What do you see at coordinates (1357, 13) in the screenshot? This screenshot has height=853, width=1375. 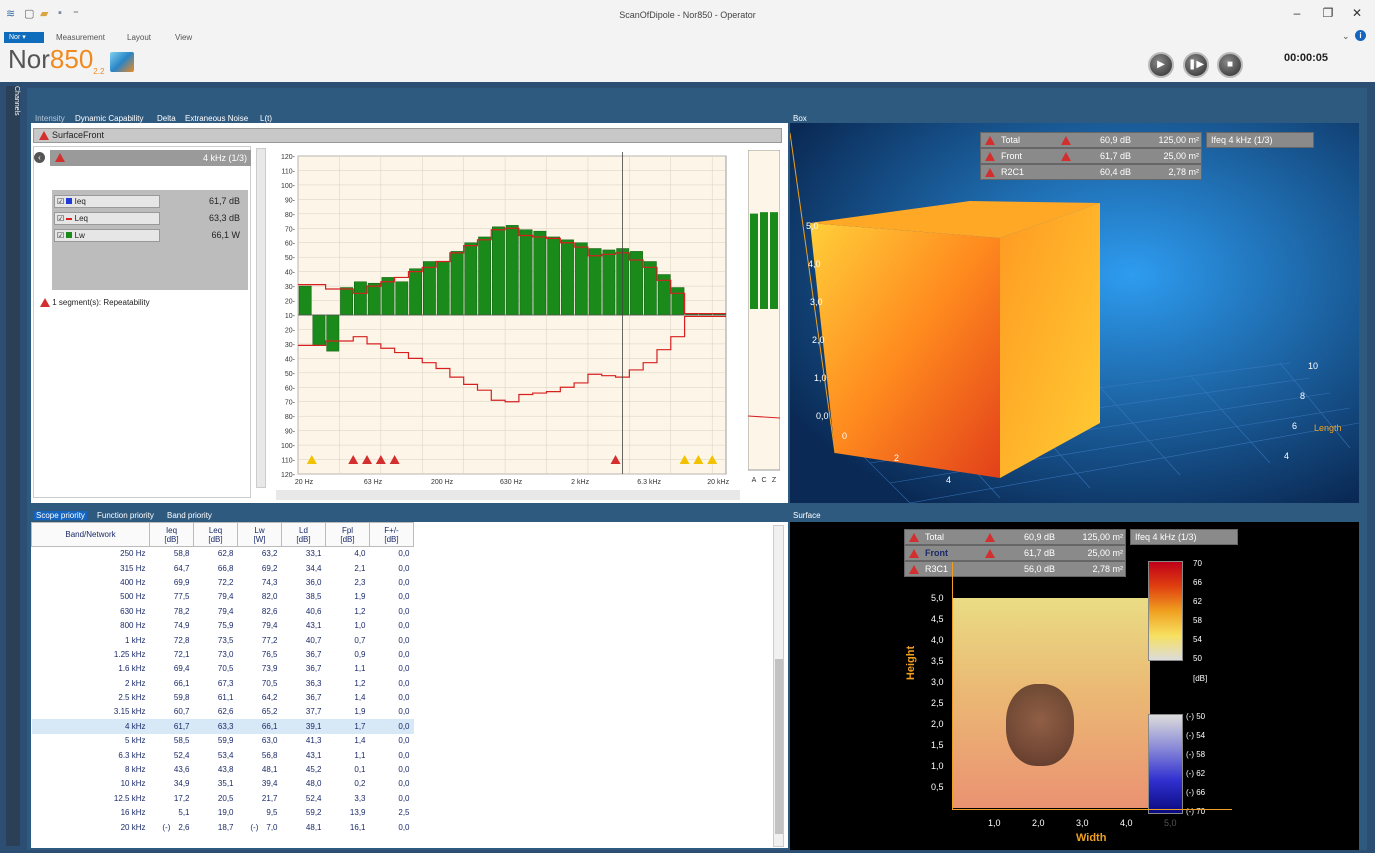 I see `close-icon: ✕` at bounding box center [1357, 13].